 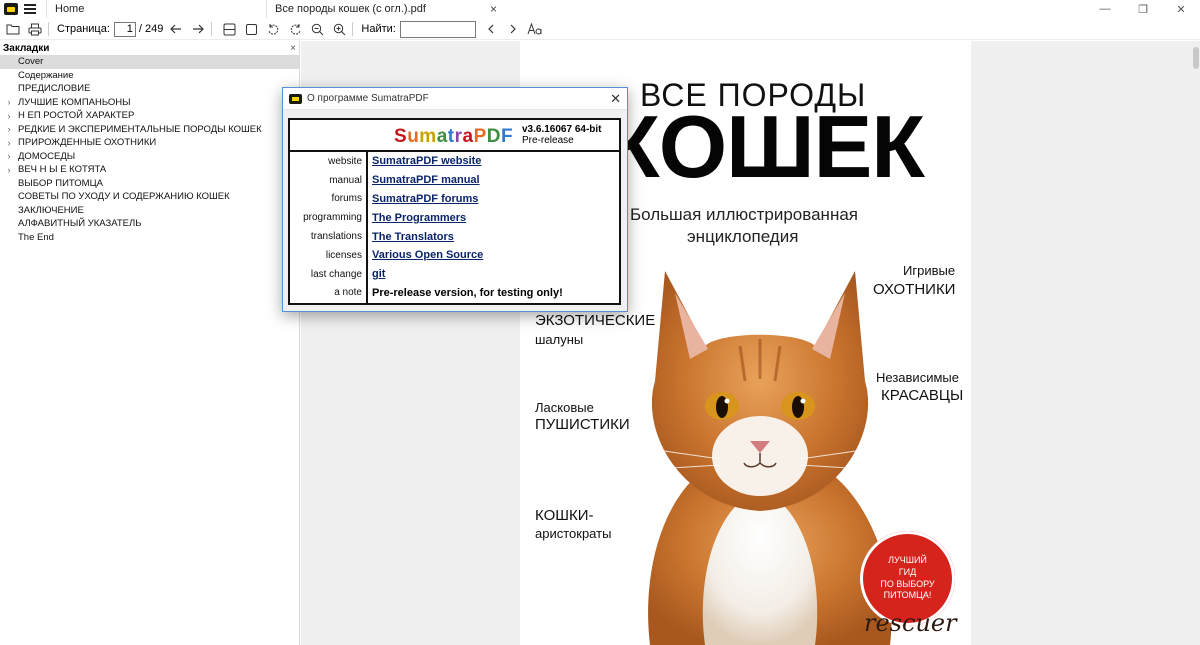 What do you see at coordinates (149, 224) in the screenshot?
I see `bookmark-item: АЛФАВИТНЫЙ УКАЗАТЕЛЬ` at bounding box center [149, 224].